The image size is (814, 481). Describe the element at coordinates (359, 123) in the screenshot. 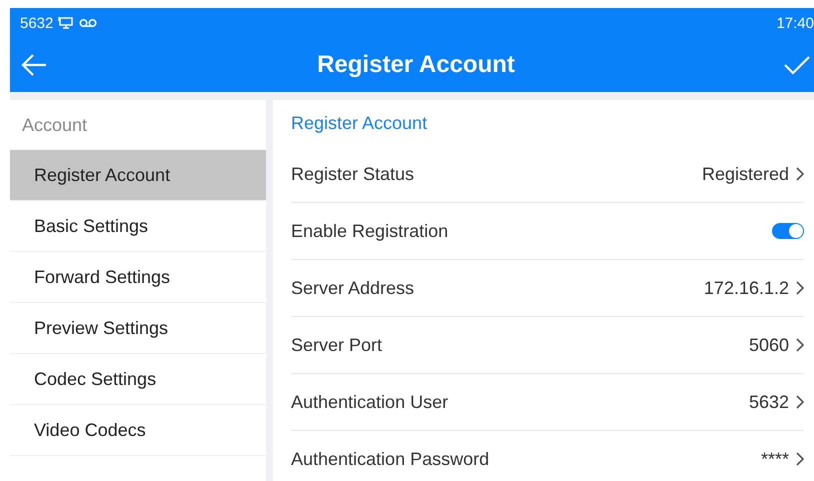

I see `section-title: Register Account` at that location.